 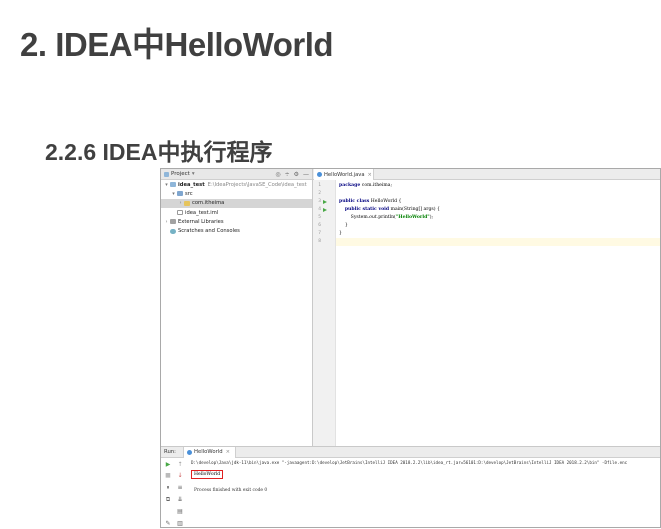 I want to click on code-line: public static void main(String[] args) {, so click(x=392, y=209).